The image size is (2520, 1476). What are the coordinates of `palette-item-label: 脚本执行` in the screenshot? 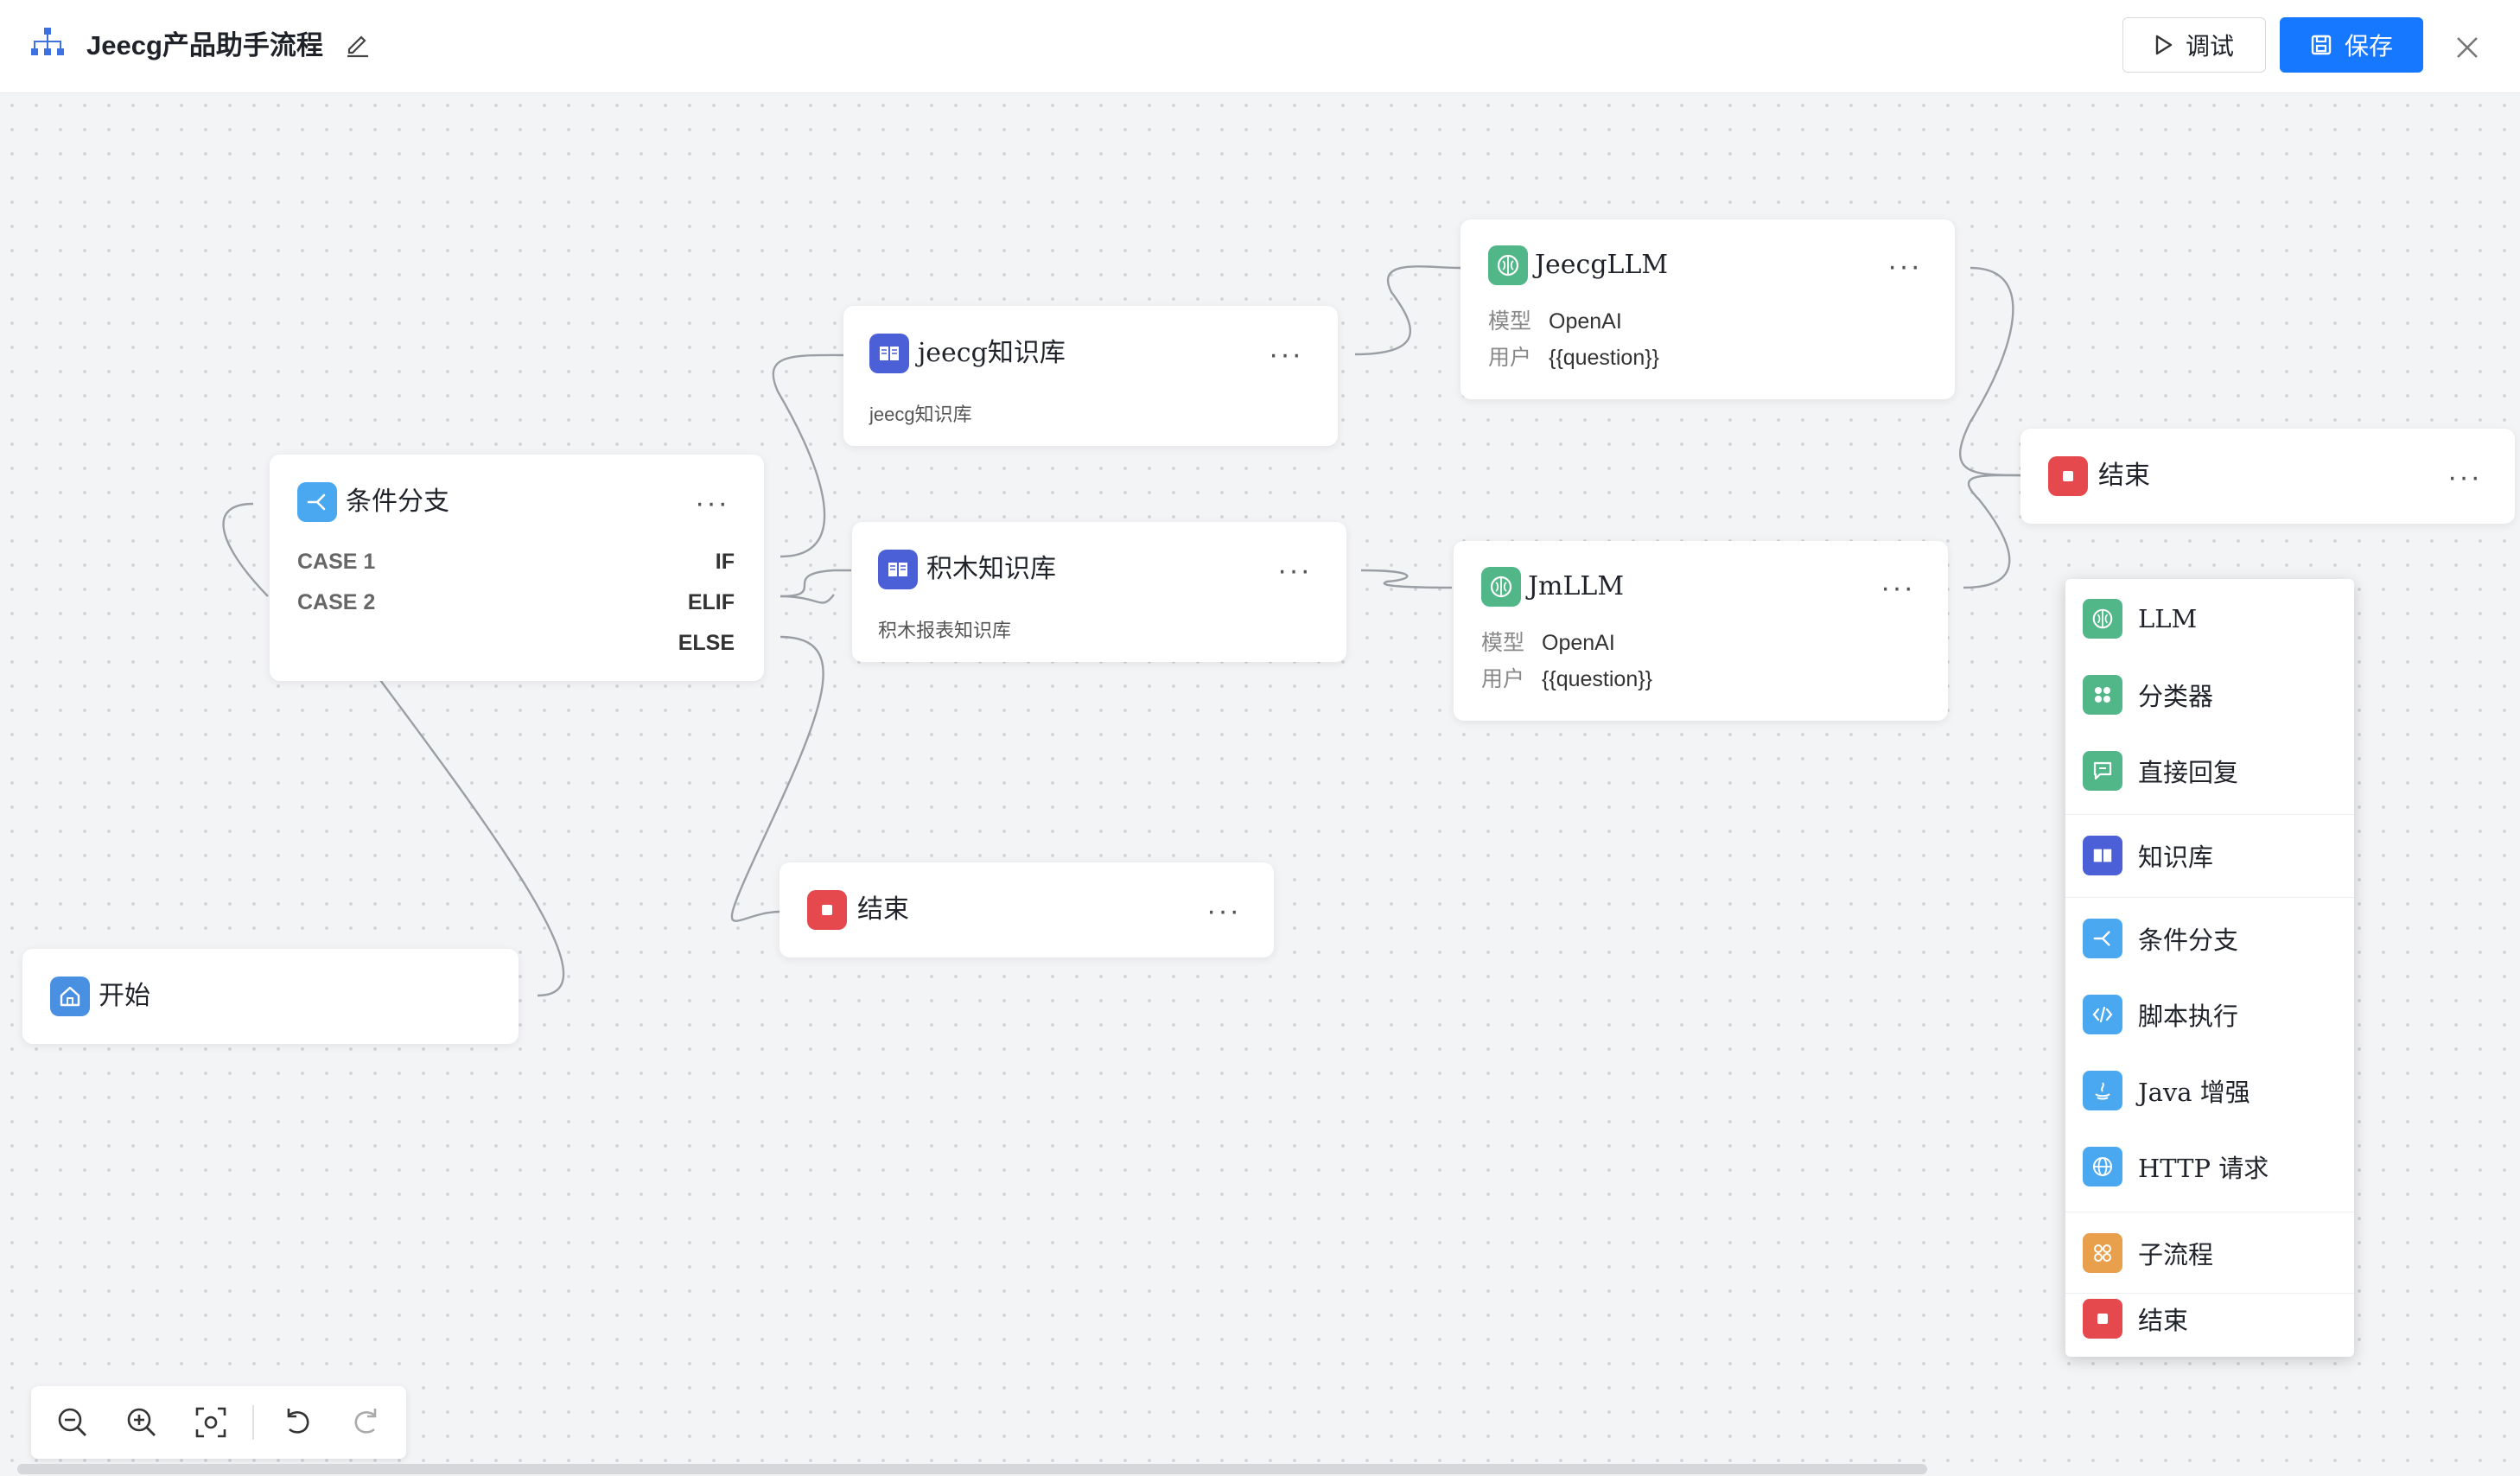 It's located at (2189, 1016).